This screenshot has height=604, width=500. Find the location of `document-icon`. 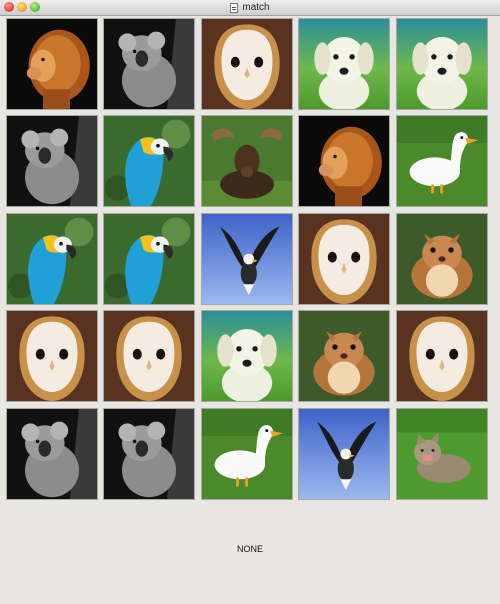

document-icon is located at coordinates (234, 7).